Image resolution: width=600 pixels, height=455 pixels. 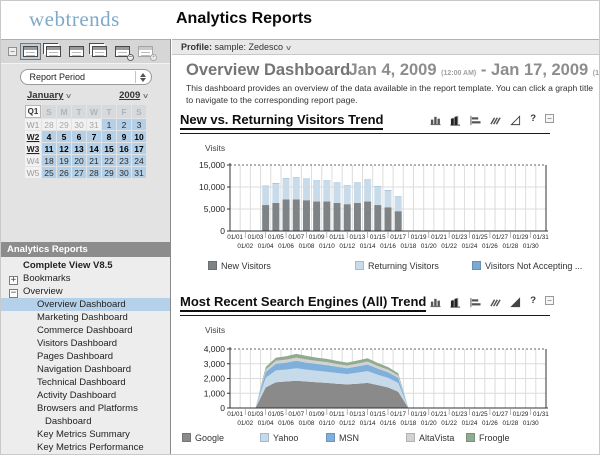 I want to click on calendar-day: 22, so click(x=109, y=160).